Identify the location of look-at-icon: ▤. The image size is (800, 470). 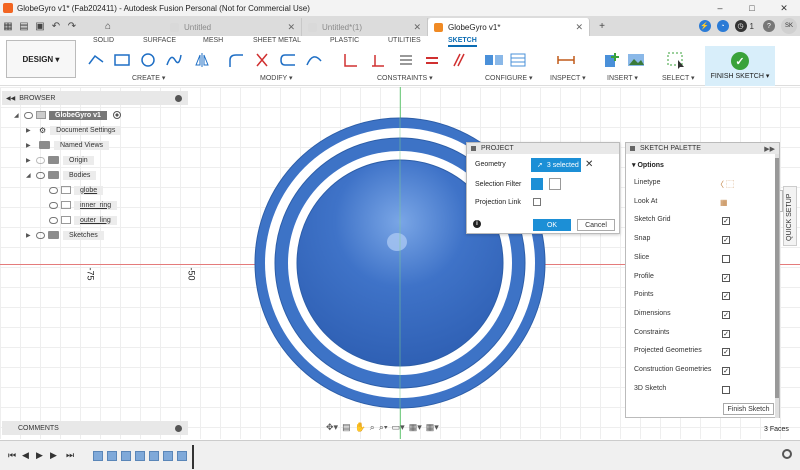
(346, 427).